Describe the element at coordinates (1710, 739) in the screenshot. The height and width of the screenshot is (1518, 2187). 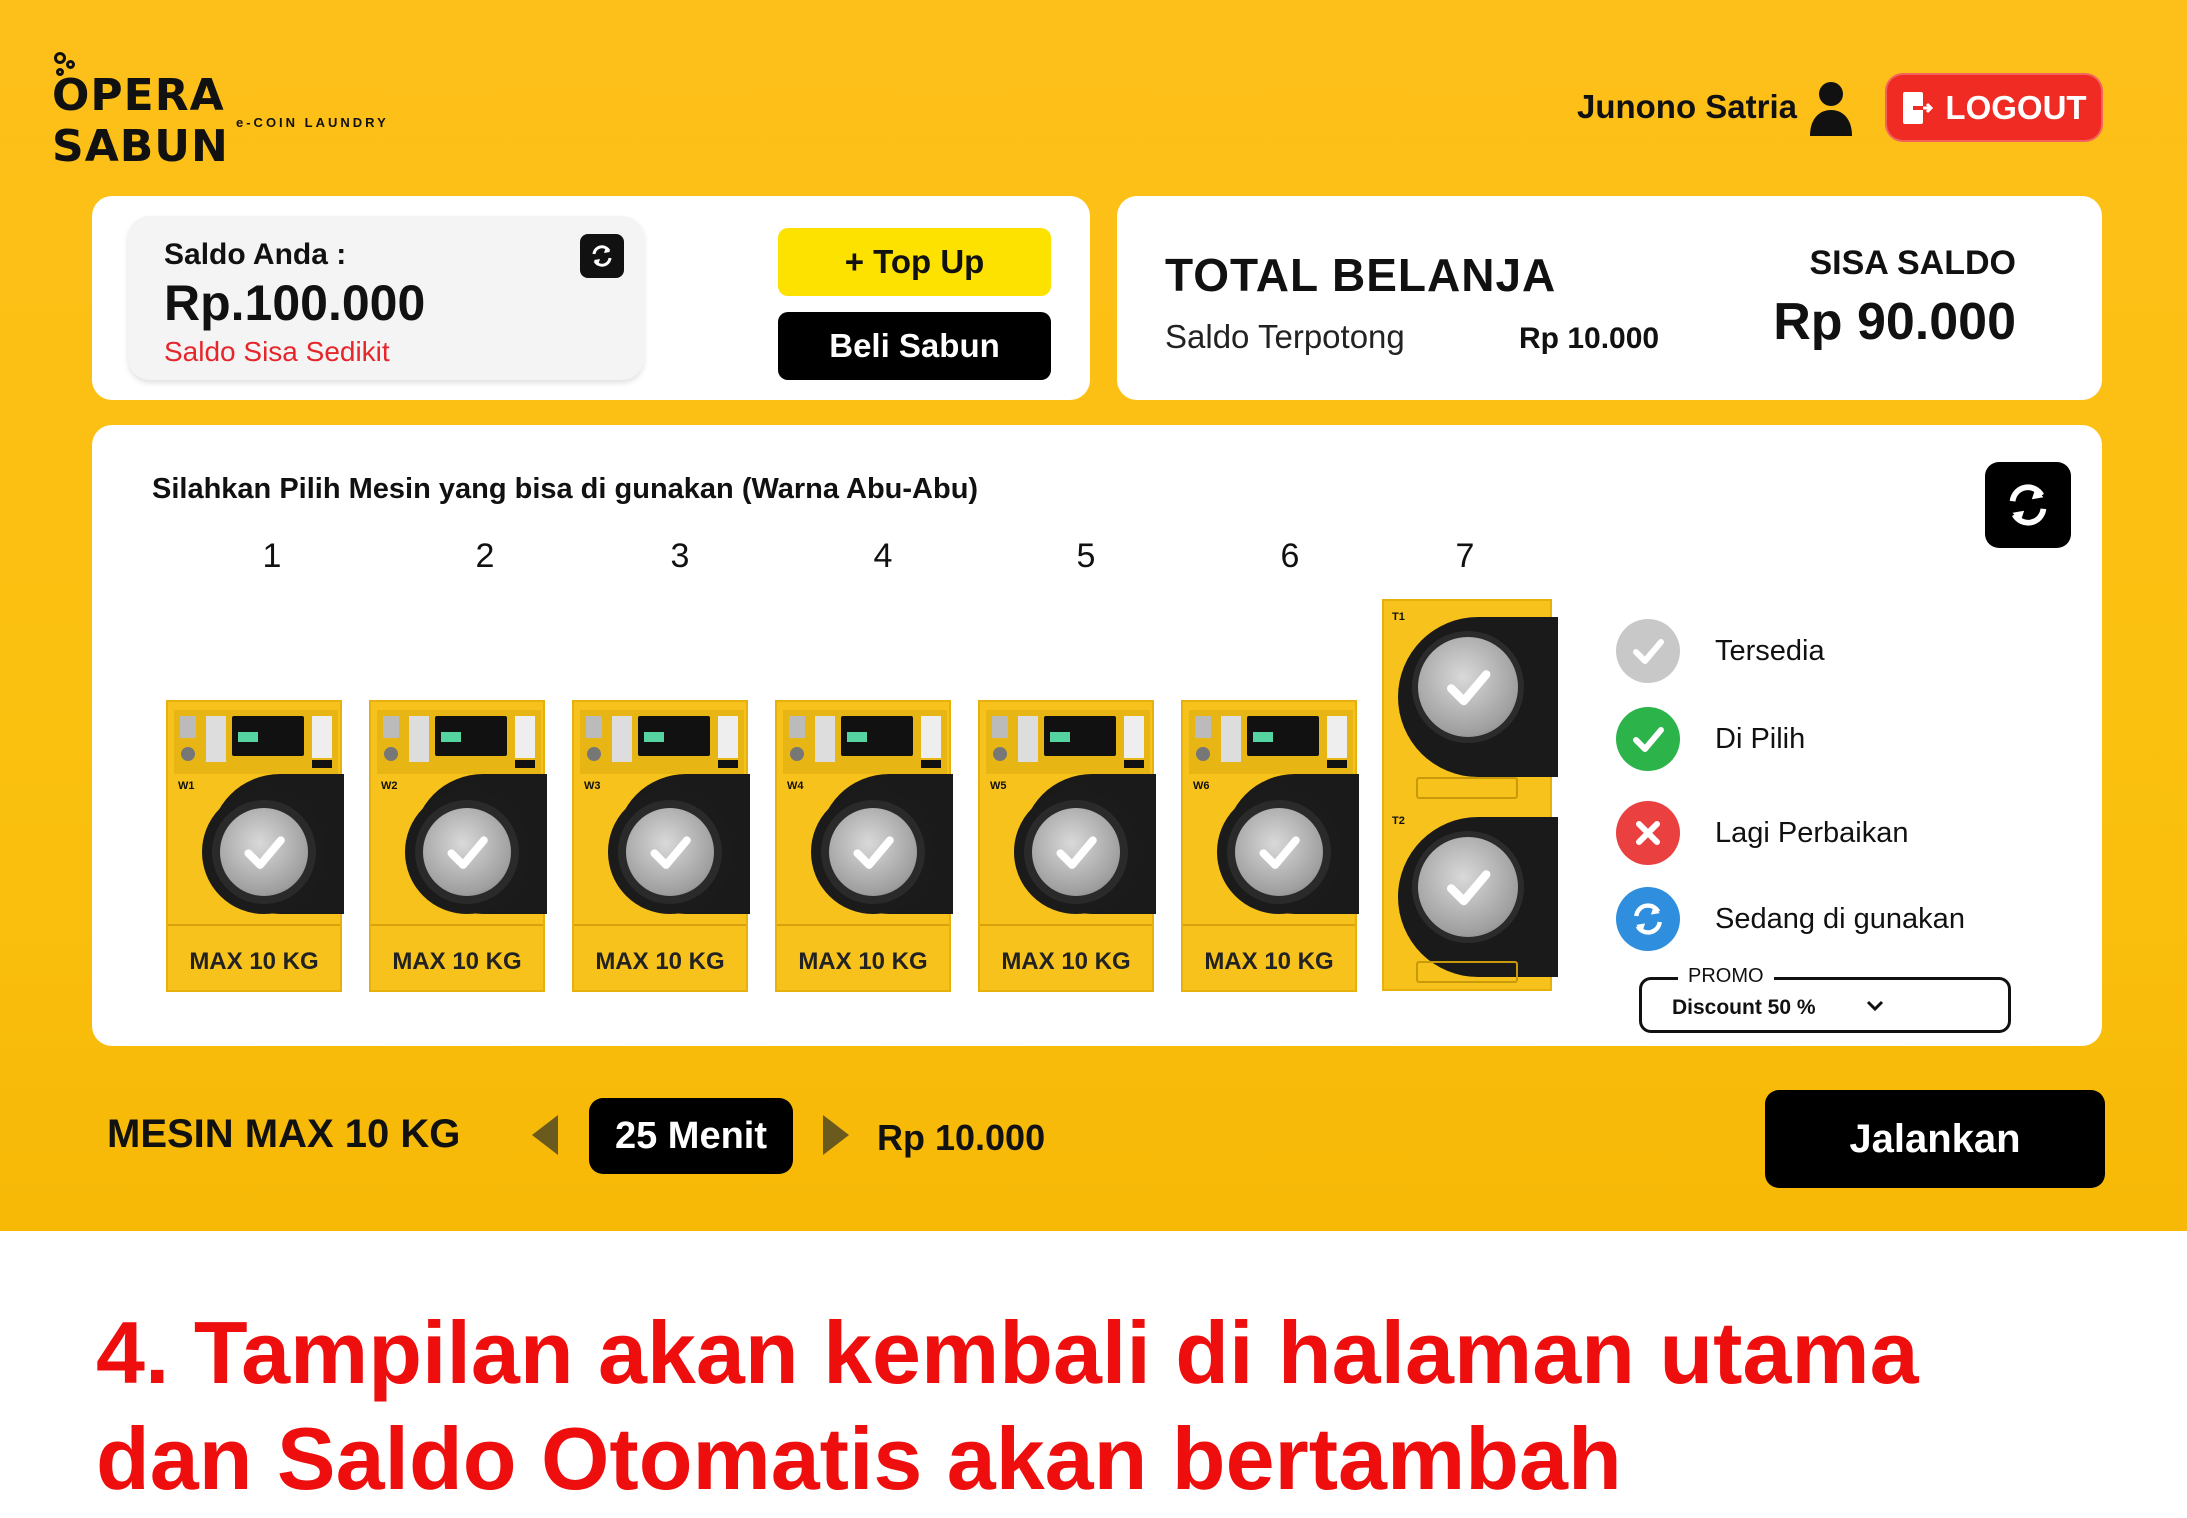
I see `legend-selected: Di Pilih` at that location.